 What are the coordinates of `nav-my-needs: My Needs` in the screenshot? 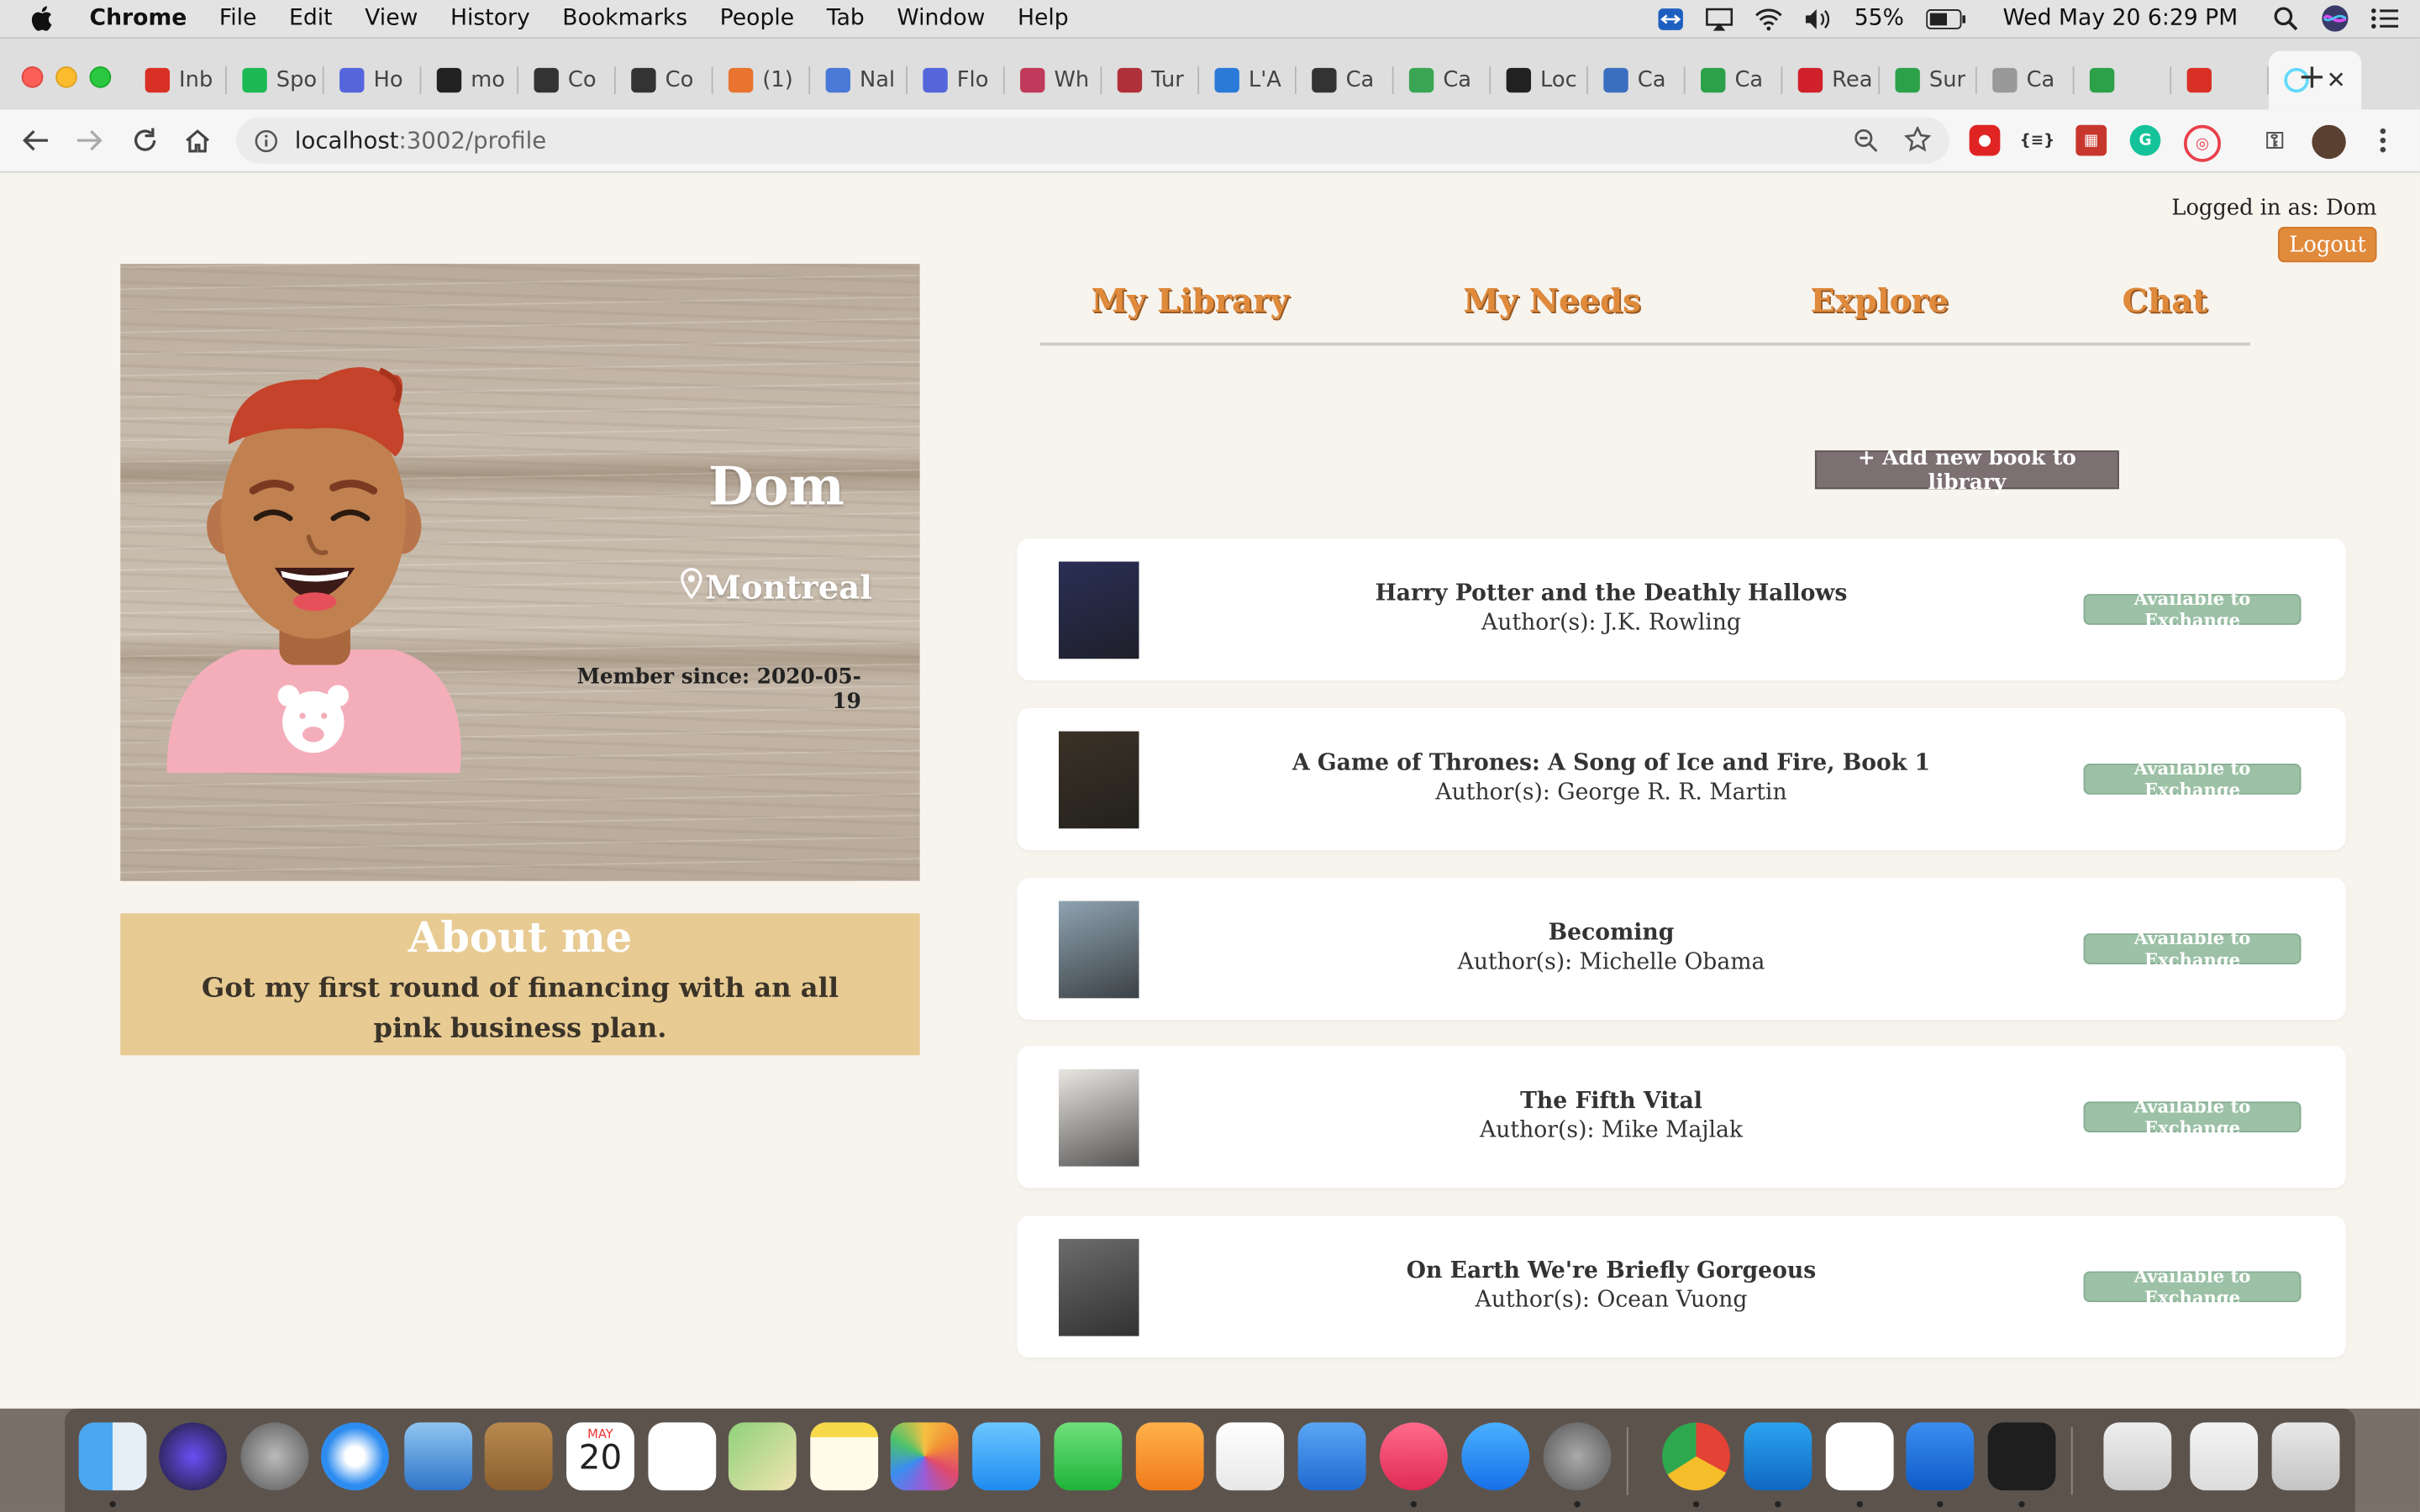 It's located at (1552, 300).